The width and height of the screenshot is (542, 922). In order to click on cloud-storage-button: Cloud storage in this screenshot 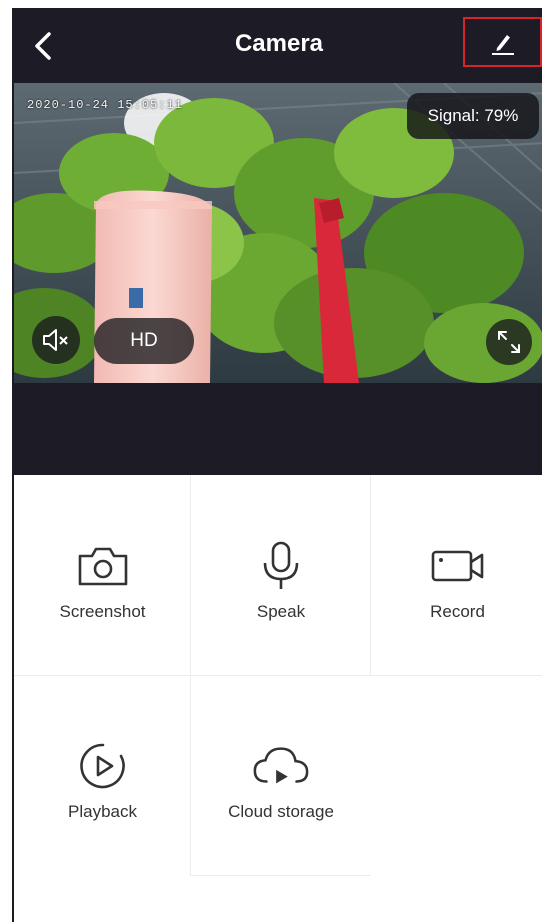, I will do `click(281, 775)`.